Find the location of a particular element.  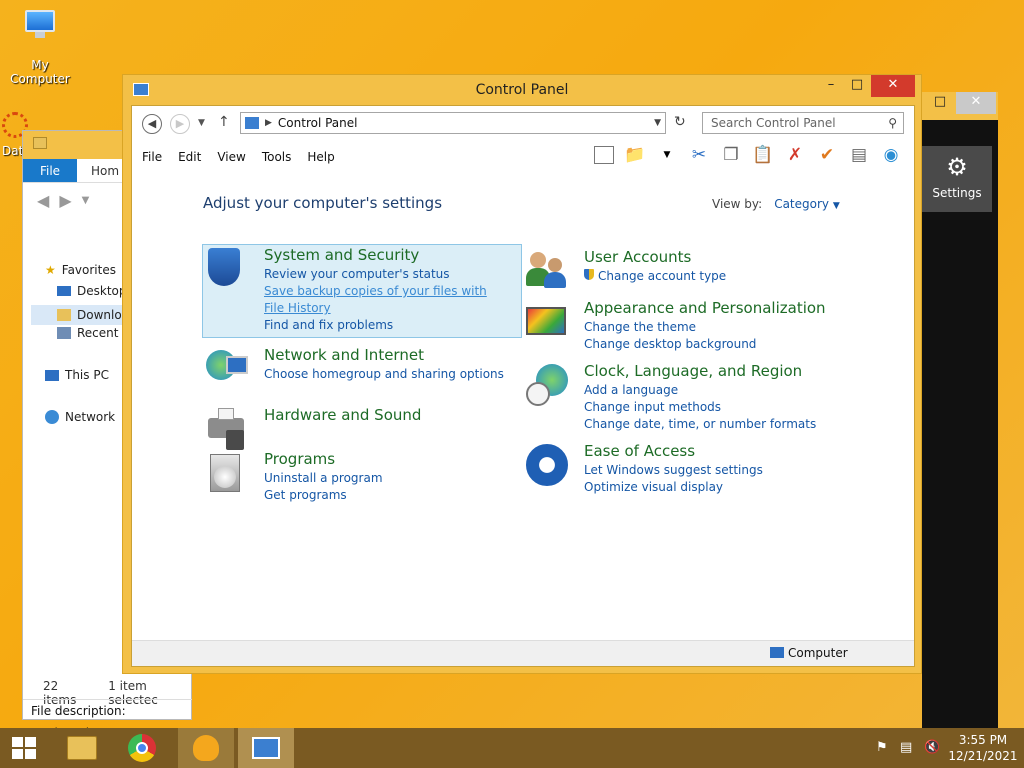

layout-icon is located at coordinates (604, 155).